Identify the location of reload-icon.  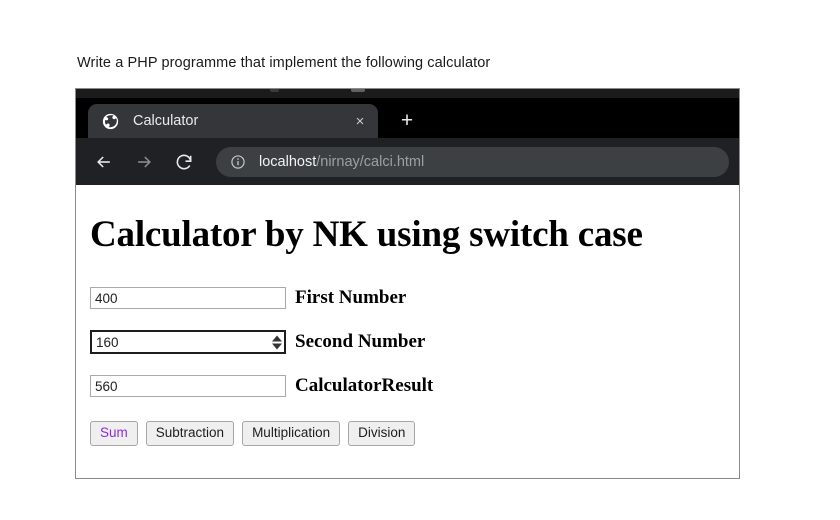
(184, 162).